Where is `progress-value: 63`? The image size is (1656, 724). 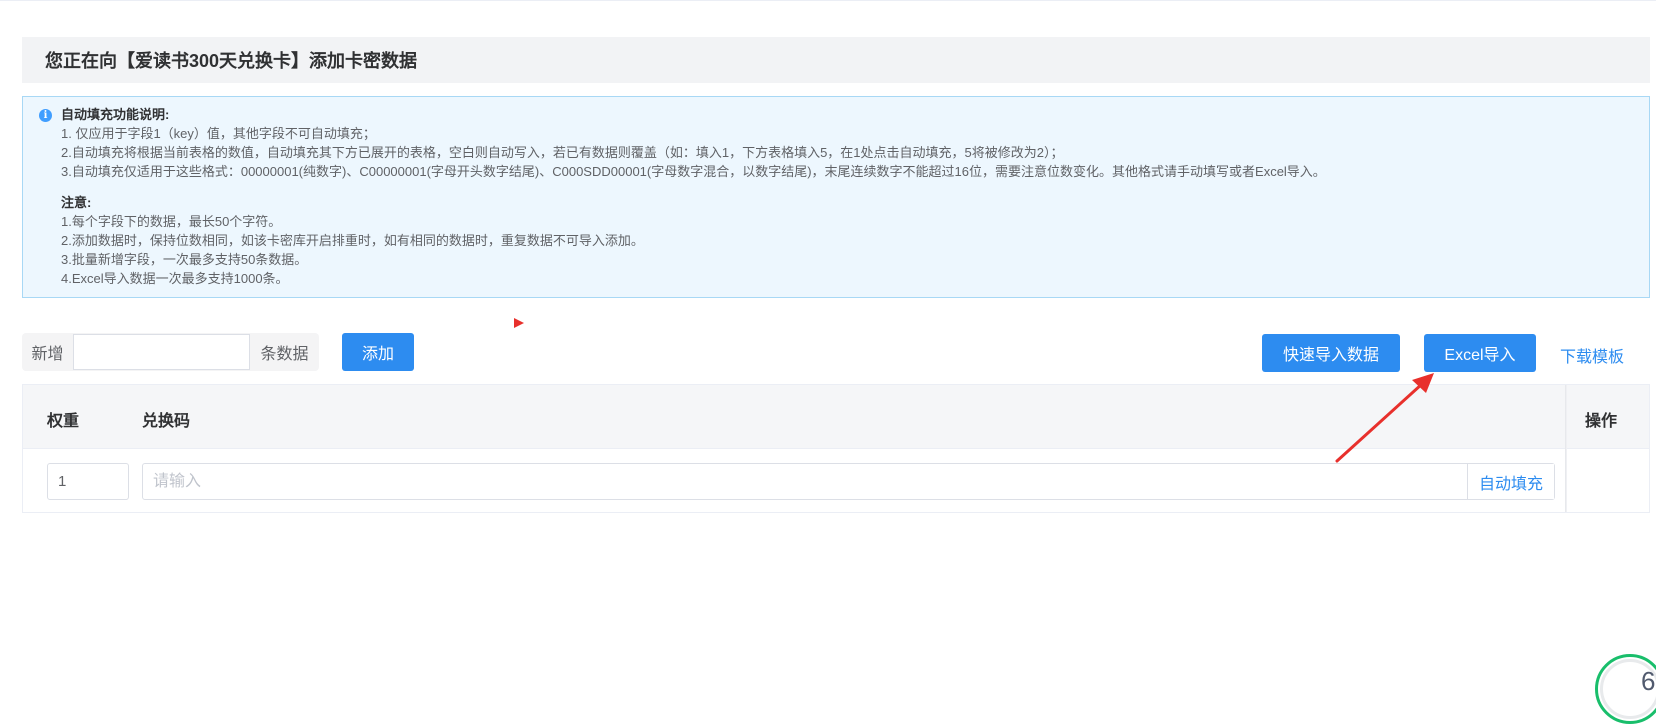
progress-value: 63 is located at coordinates (1648, 681).